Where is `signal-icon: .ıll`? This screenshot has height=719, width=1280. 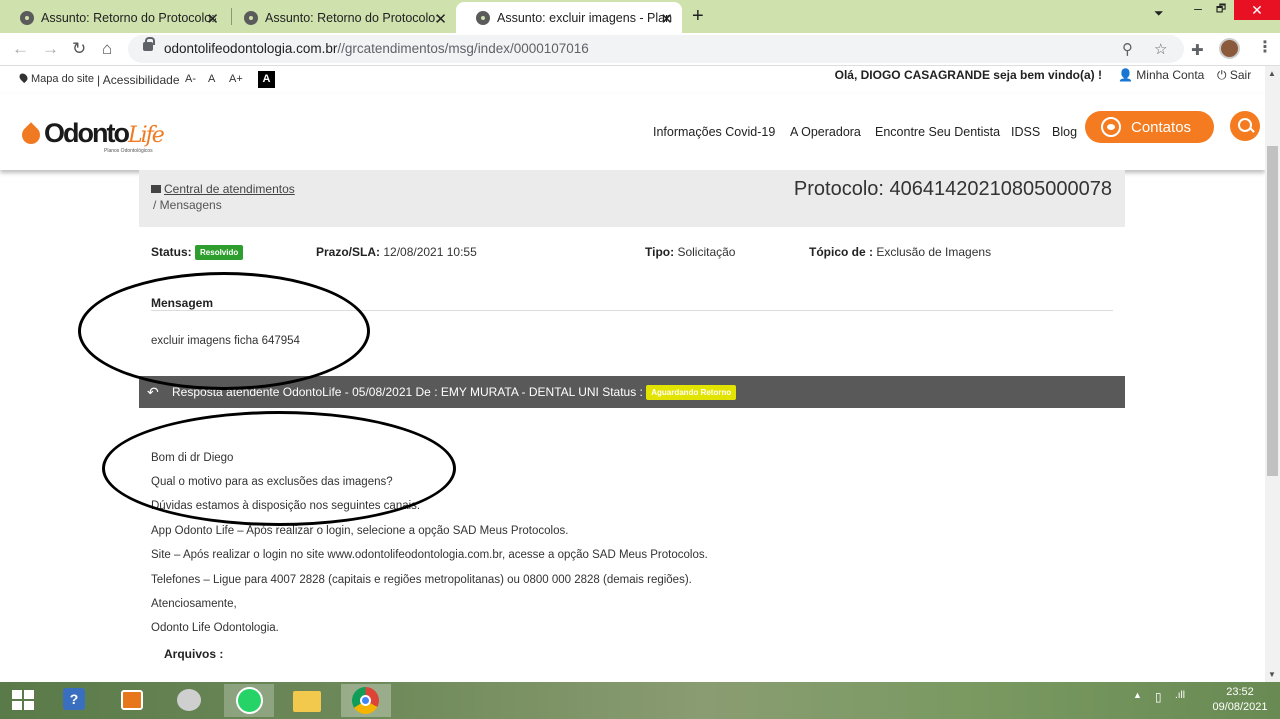
signal-icon: .ıll is located at coordinates (1180, 695).